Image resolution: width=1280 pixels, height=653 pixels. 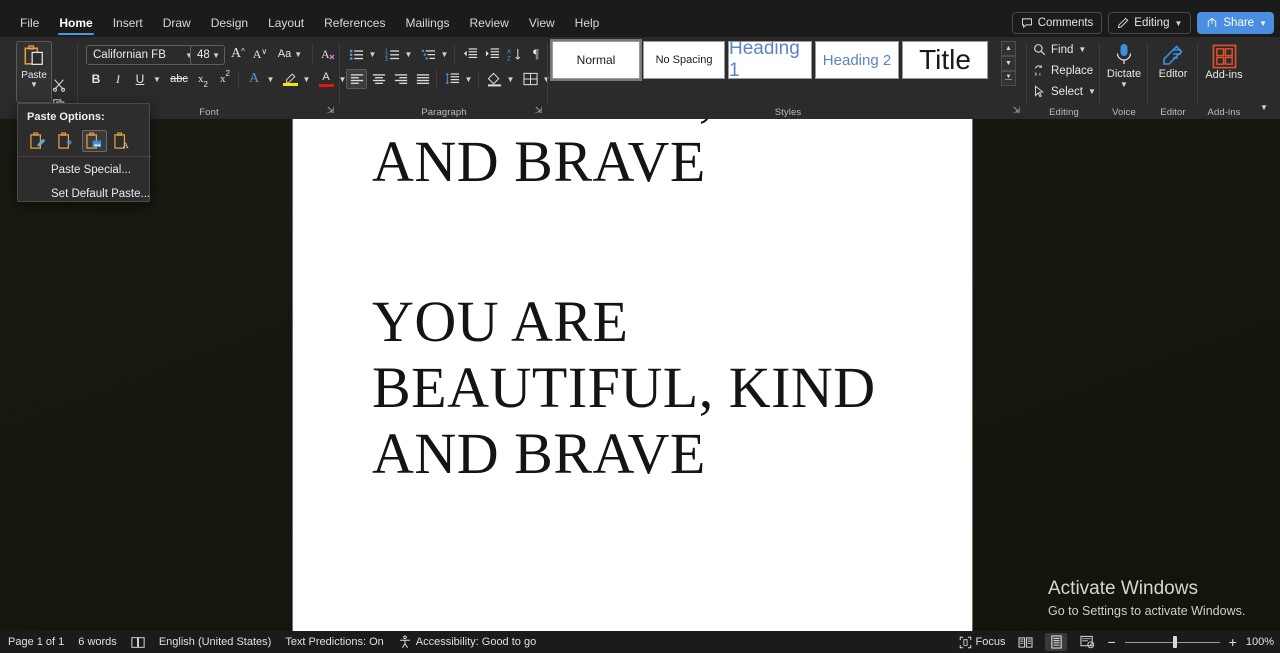 I want to click on replace-button: b c Replace, so click(x=1063, y=71).